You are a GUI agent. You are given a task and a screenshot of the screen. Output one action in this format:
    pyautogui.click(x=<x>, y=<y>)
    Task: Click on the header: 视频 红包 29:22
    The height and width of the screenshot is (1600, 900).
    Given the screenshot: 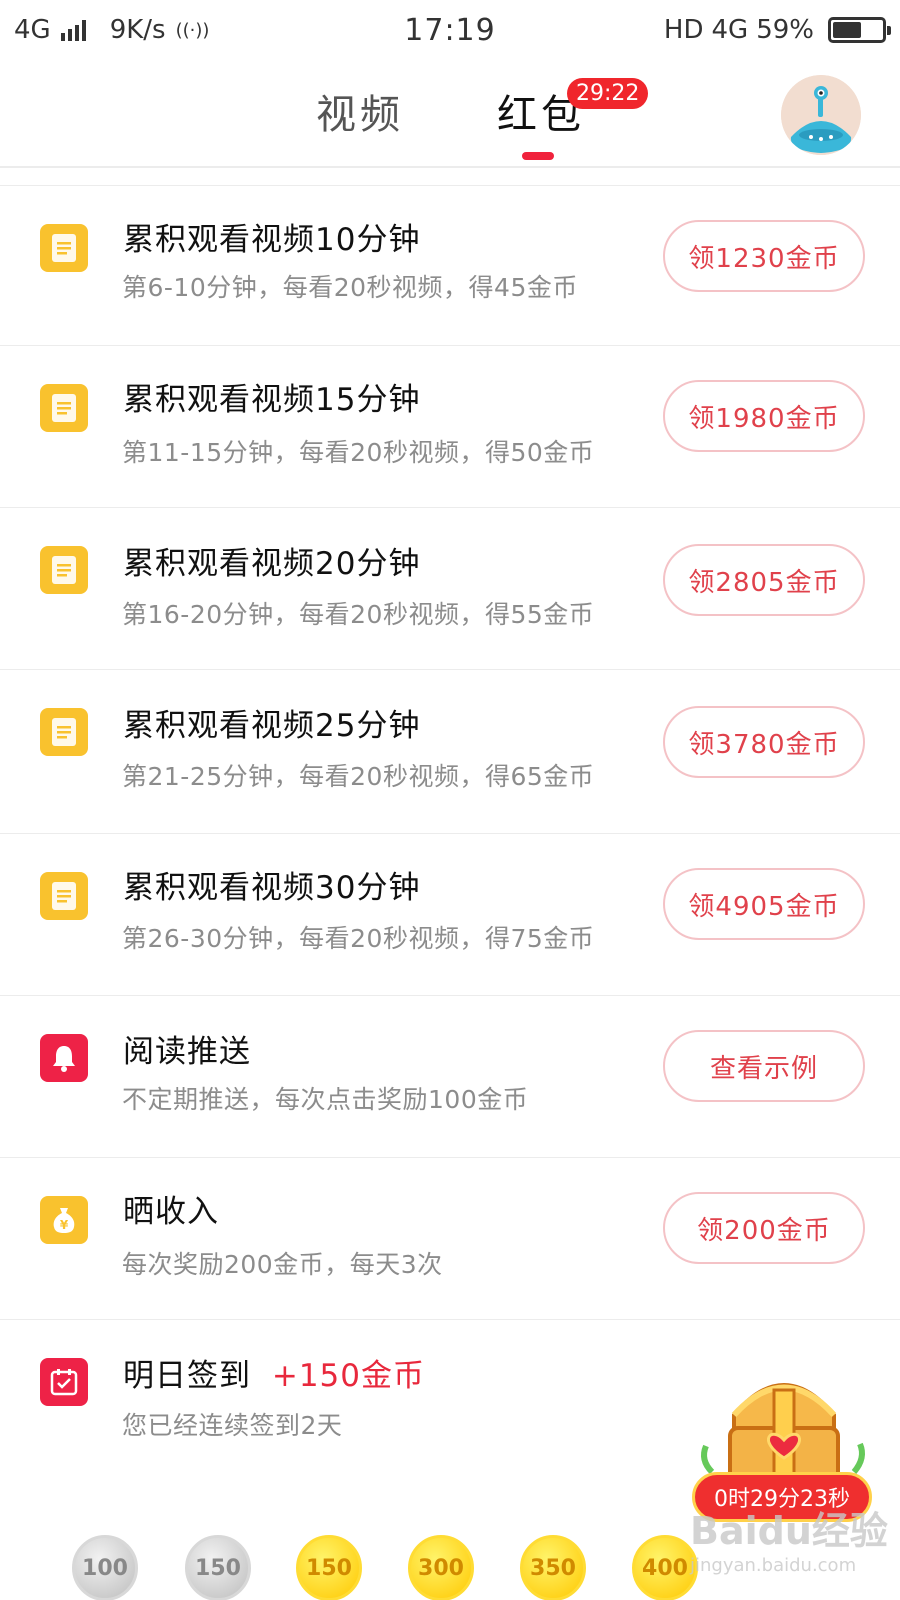 What is the action you would take?
    pyautogui.click(x=450, y=114)
    